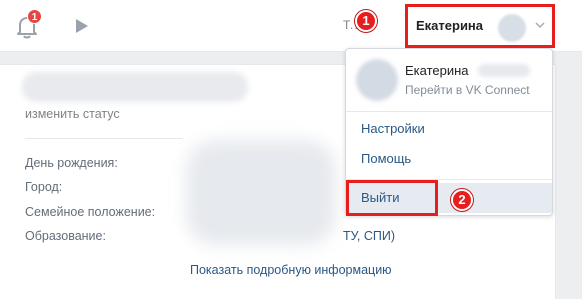 This screenshot has height=299, width=582. What do you see at coordinates (104, 138) in the screenshot?
I see `divider` at bounding box center [104, 138].